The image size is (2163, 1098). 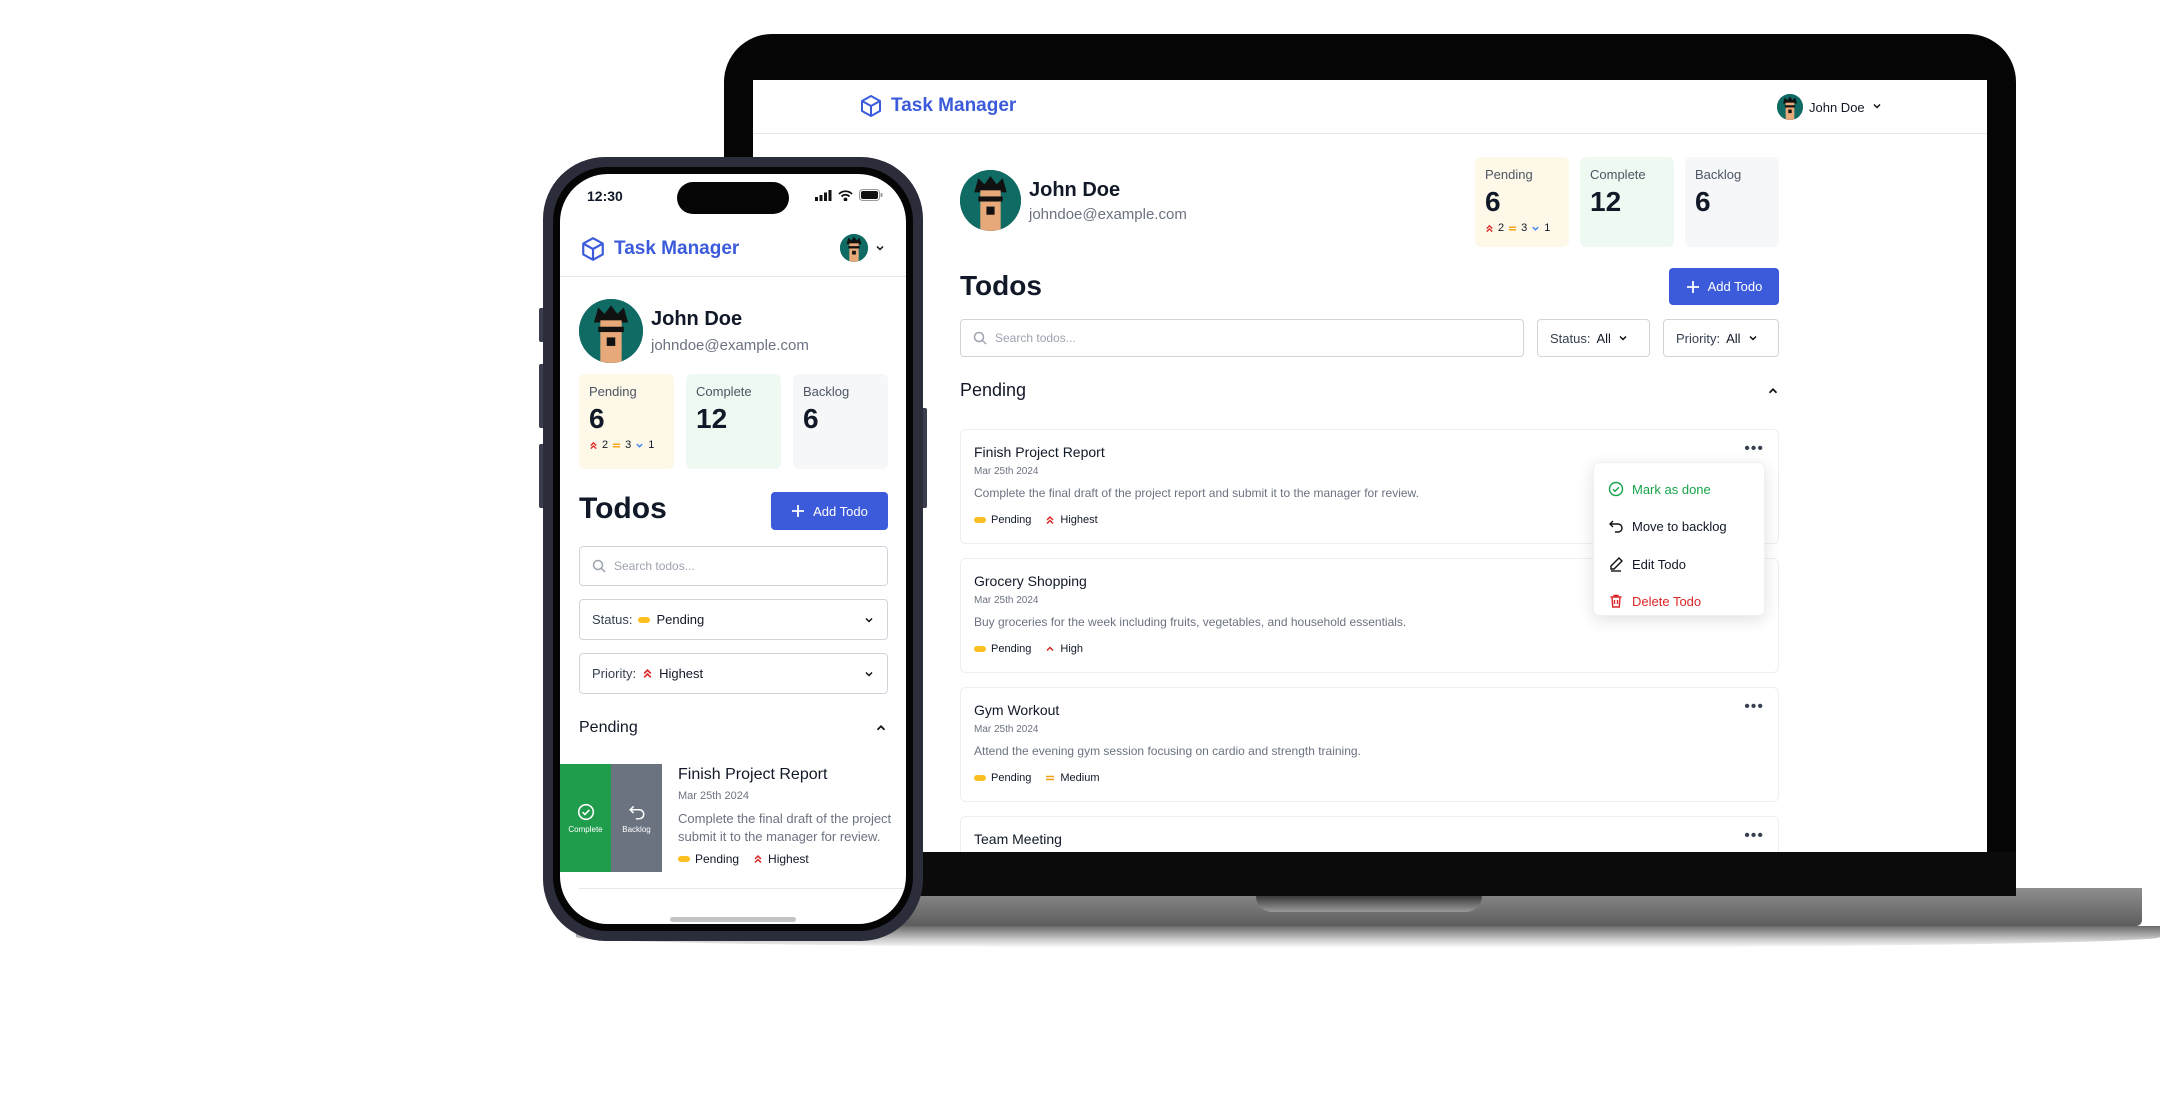 I want to click on user-menu, so click(x=863, y=248).